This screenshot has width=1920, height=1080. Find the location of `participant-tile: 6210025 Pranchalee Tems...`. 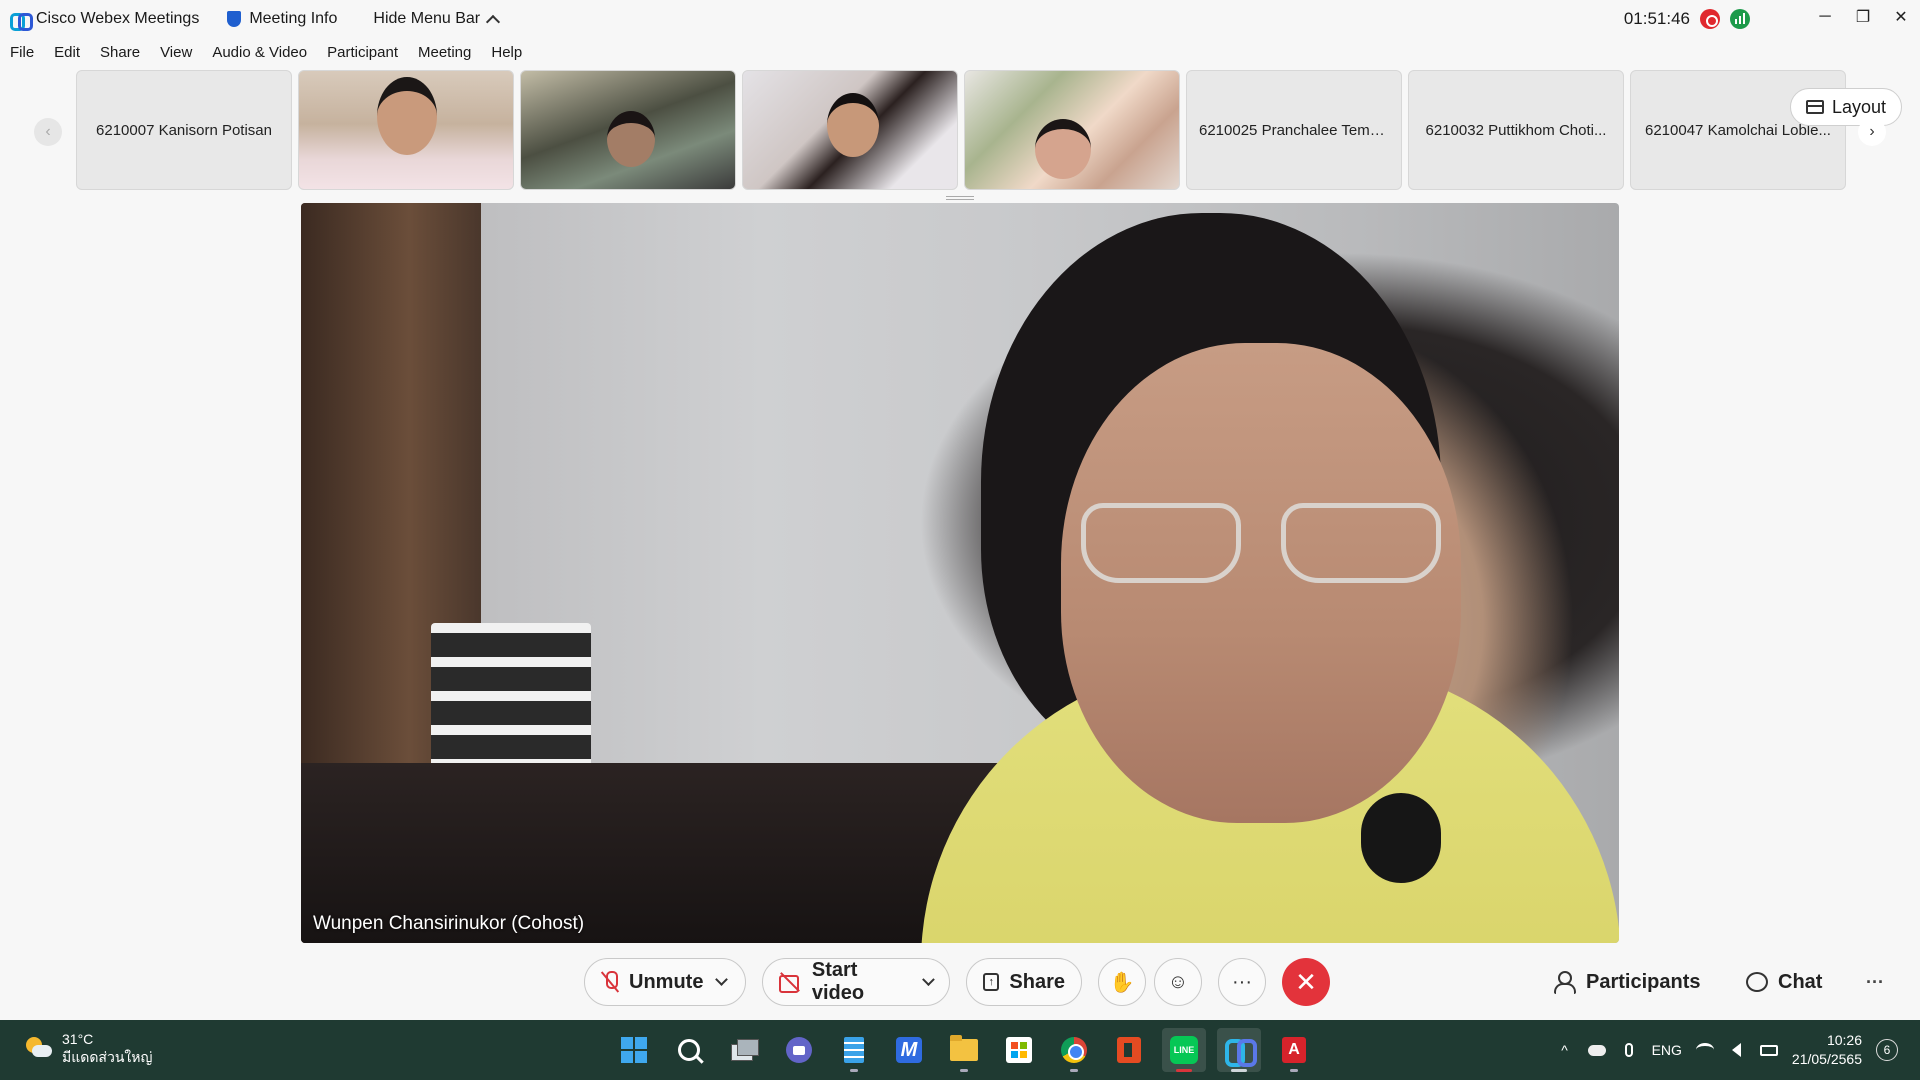

participant-tile: 6210025 Pranchalee Tems... is located at coordinates (1294, 130).